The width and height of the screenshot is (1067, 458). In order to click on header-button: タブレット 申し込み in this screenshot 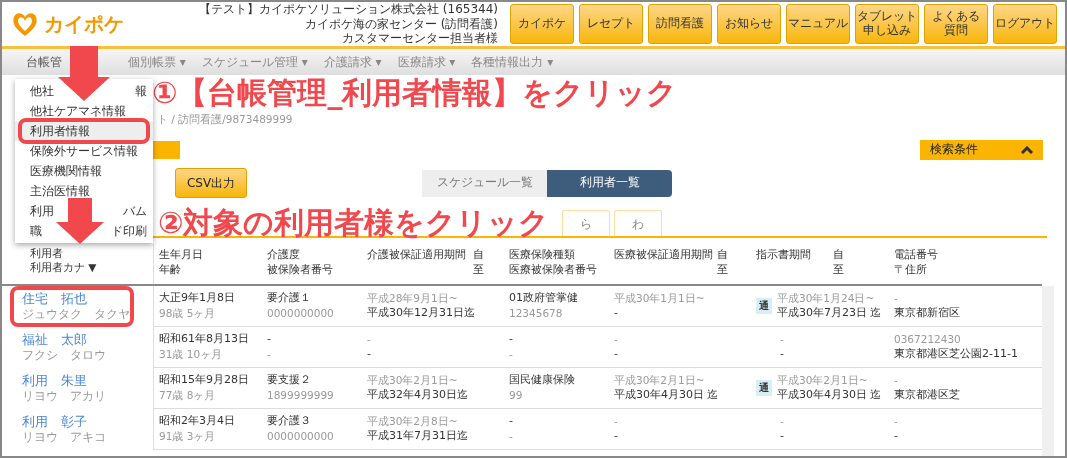, I will do `click(887, 24)`.